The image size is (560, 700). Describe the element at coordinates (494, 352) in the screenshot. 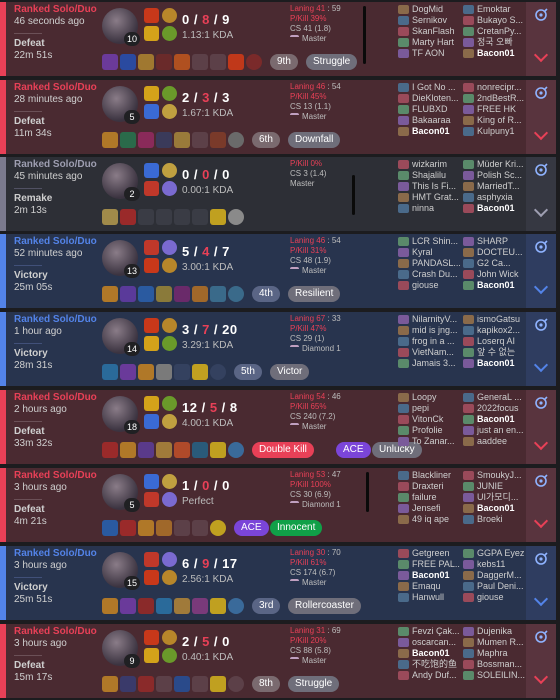

I see `player-entry: 앞 수 없는` at that location.